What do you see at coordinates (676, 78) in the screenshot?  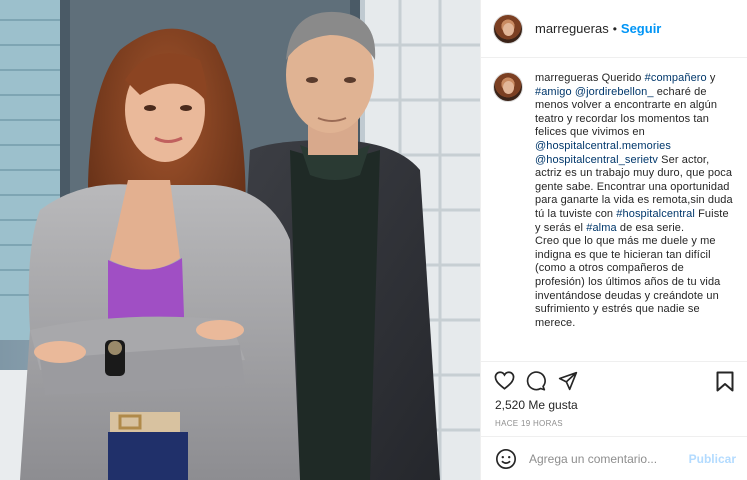 I see `caption-hashtag-link: #compañero` at bounding box center [676, 78].